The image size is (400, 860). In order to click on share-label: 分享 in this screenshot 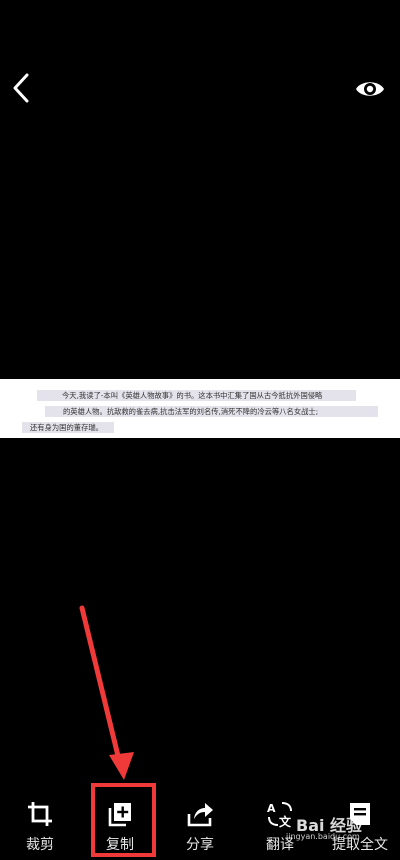, I will do `click(200, 845)`.